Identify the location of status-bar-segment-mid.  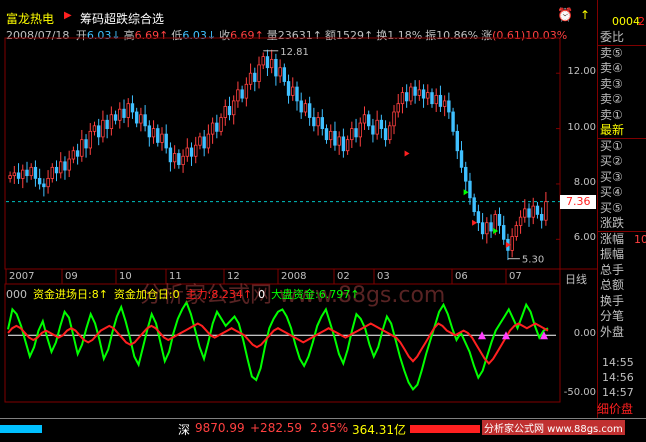
(104, 429).